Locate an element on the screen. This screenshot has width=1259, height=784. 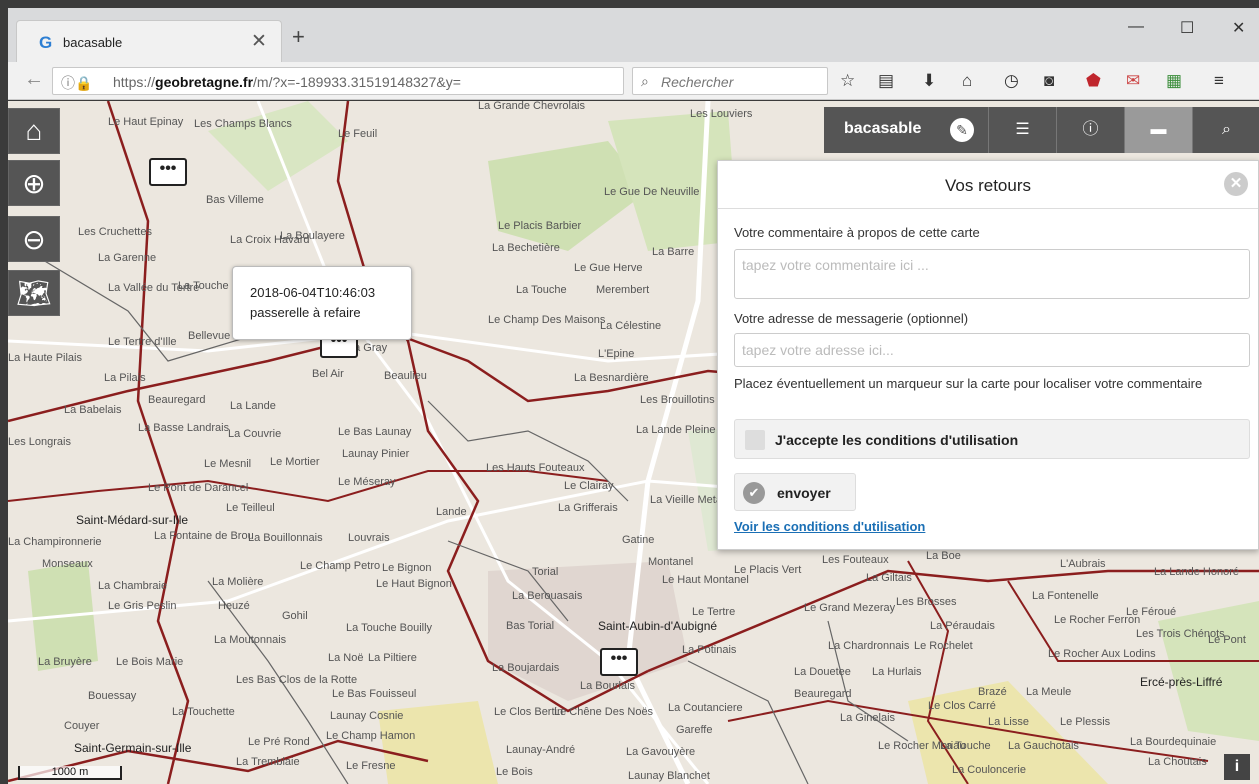
home-button: ⌂ is located at coordinates (34, 131).